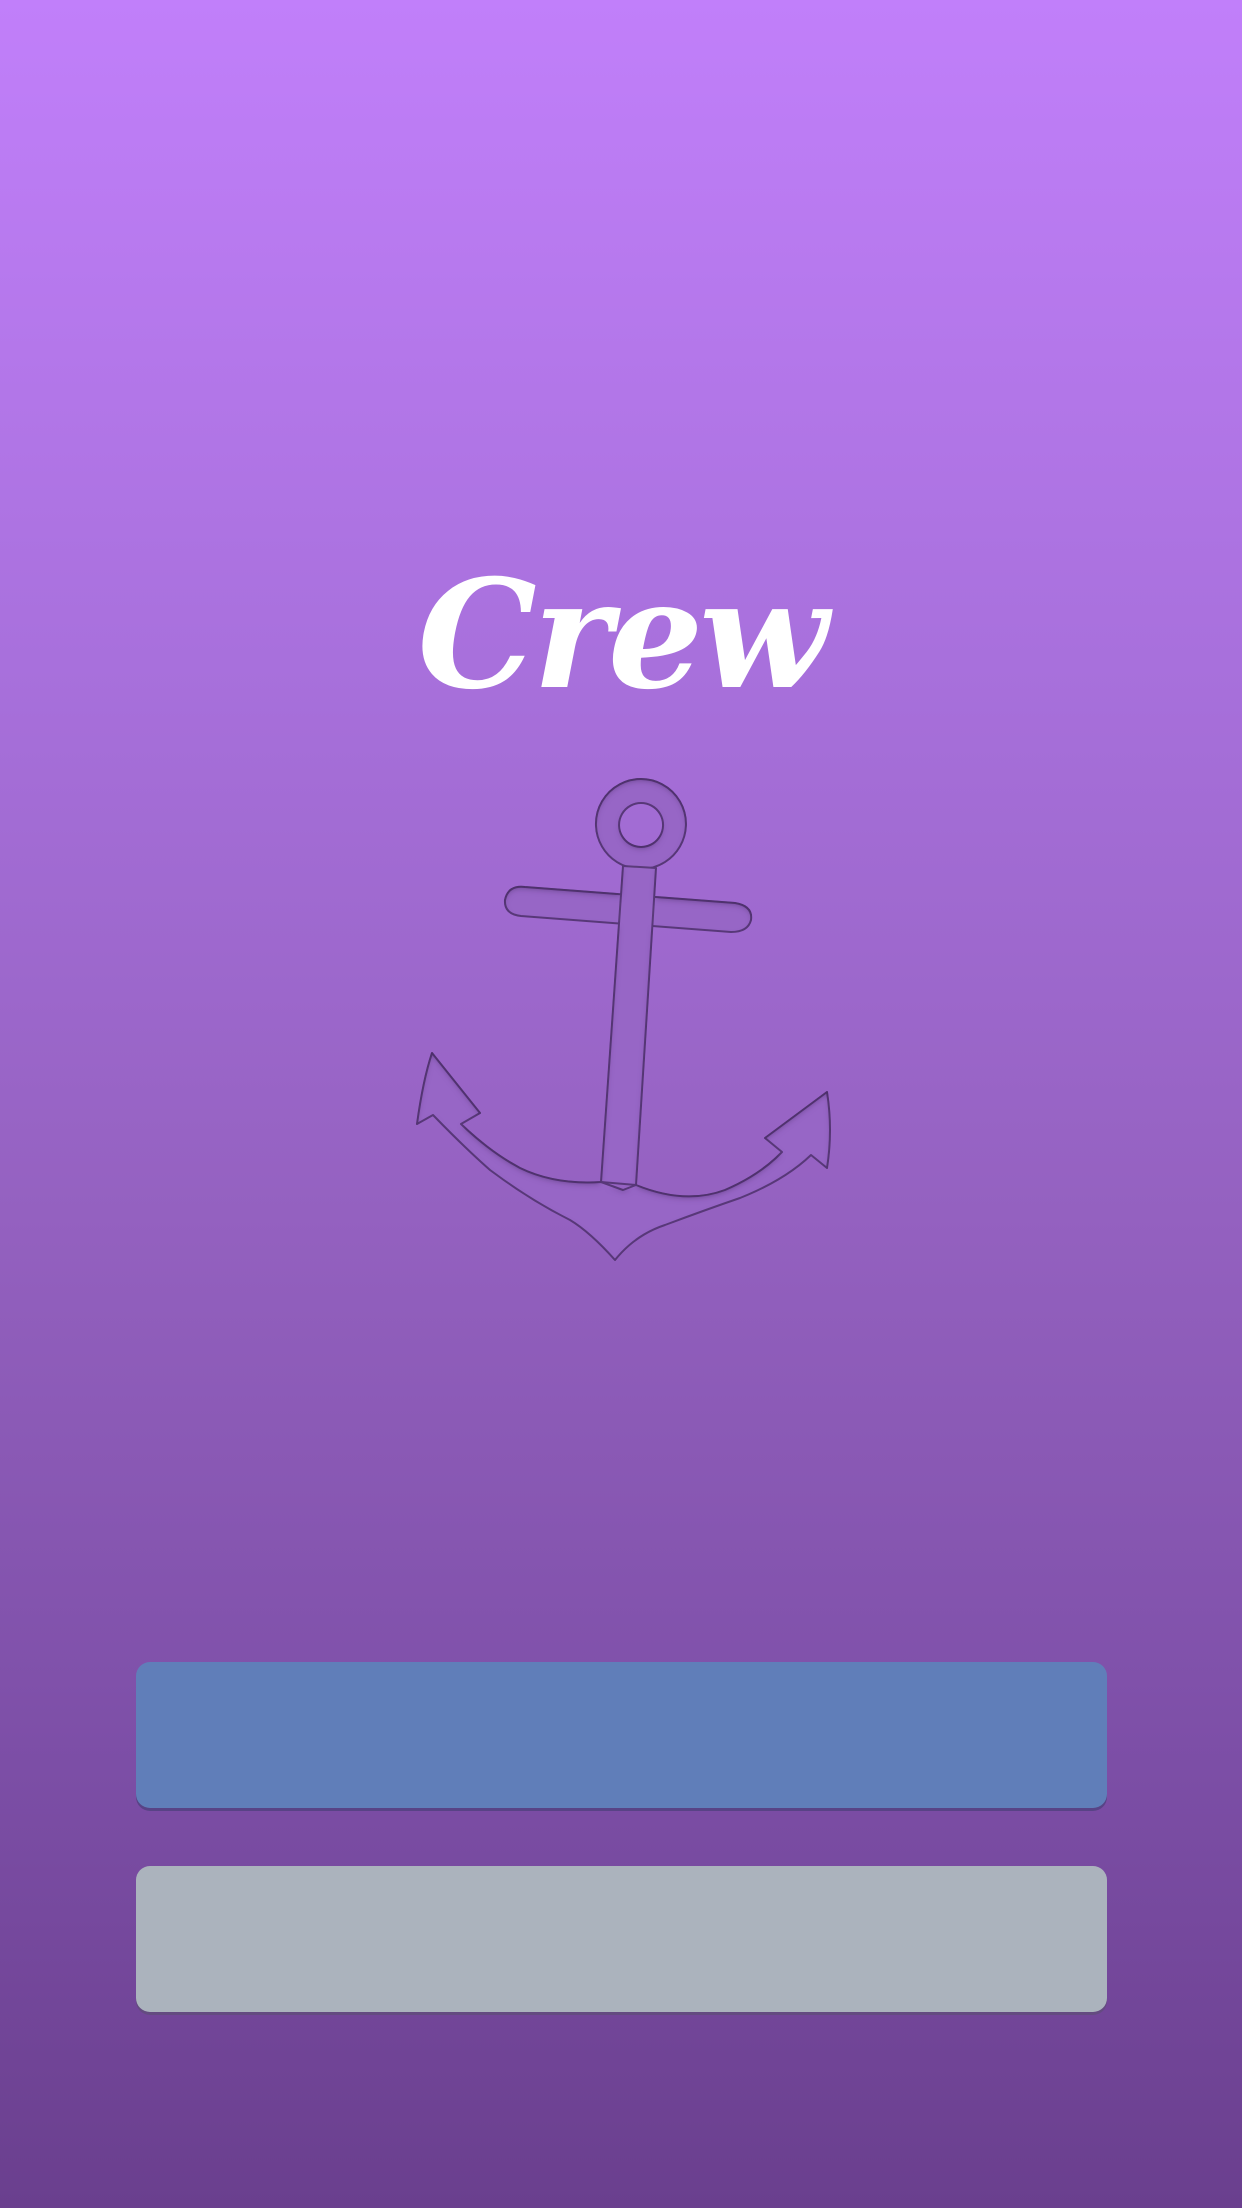 Image resolution: width=1242 pixels, height=2208 pixels. Describe the element at coordinates (621, 1939) in the screenshot. I see `secondary-button` at that location.